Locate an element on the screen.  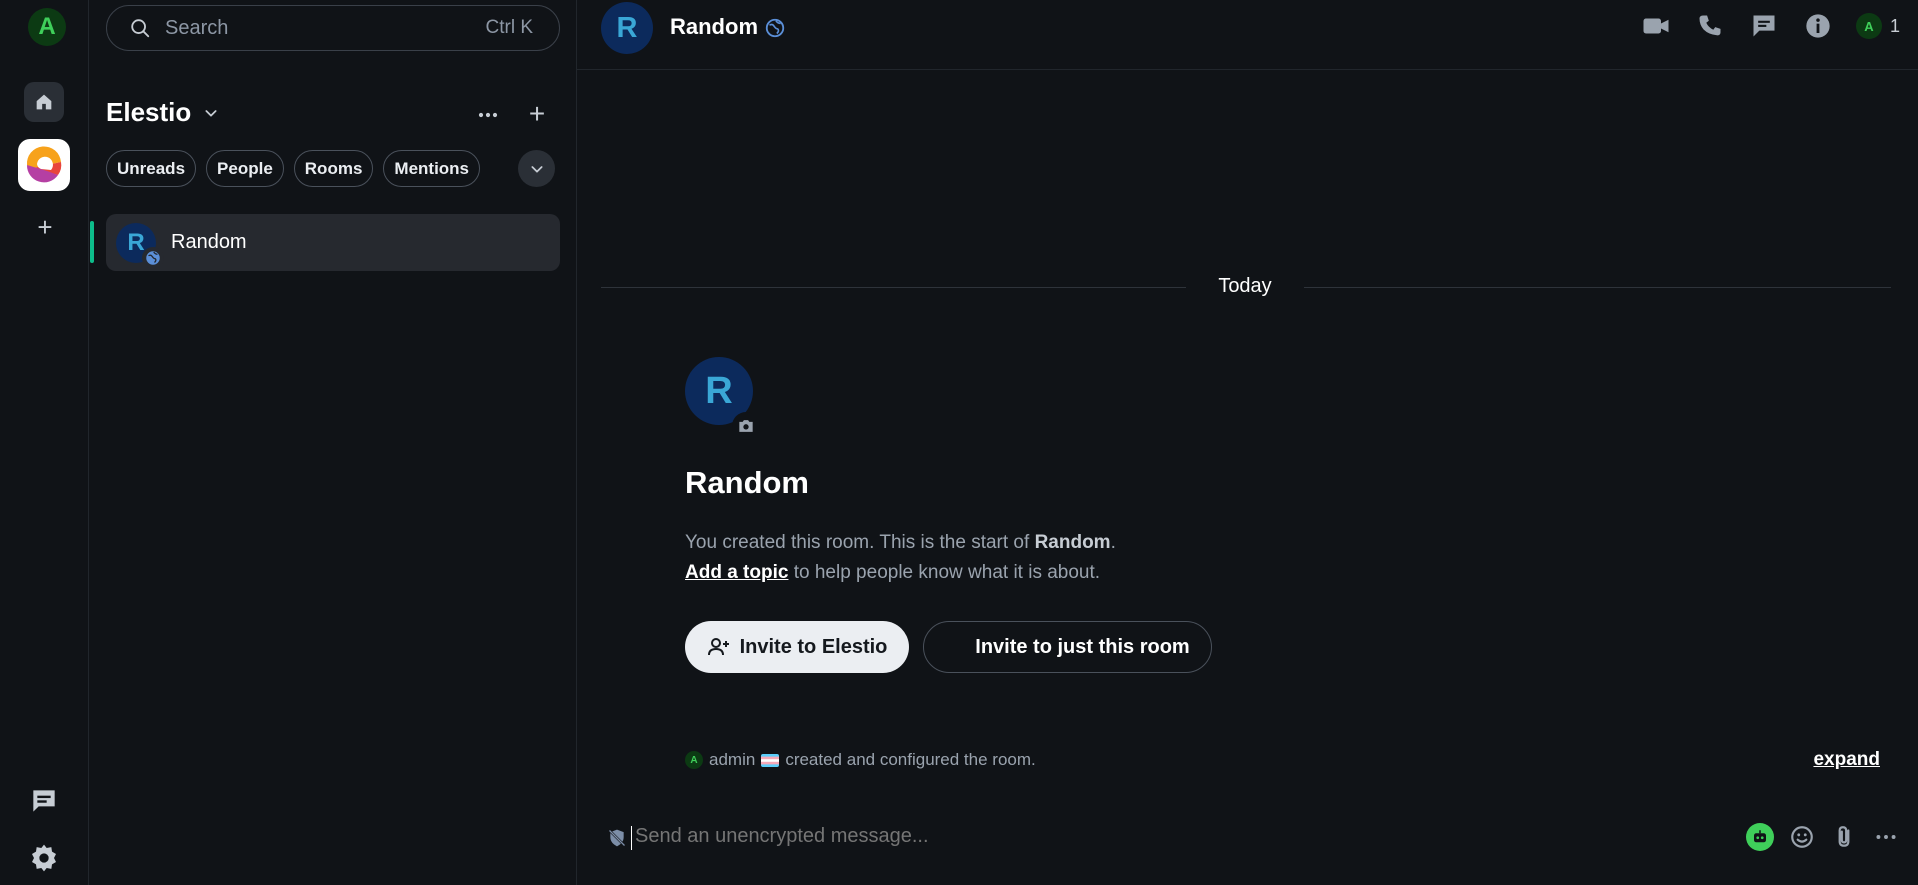
filter-rooms: Rooms is located at coordinates (333, 168).